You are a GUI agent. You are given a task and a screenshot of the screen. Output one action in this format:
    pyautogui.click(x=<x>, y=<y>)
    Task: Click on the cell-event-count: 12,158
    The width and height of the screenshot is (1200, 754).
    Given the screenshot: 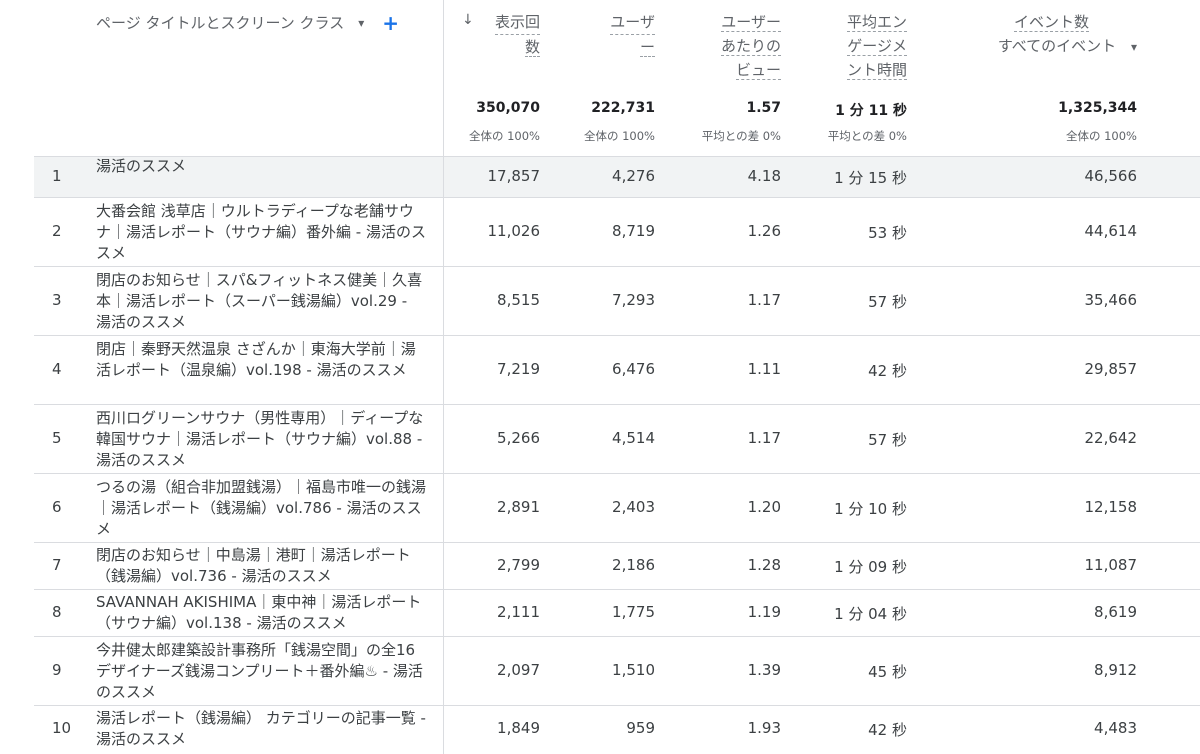 What is the action you would take?
    pyautogui.click(x=1111, y=507)
    